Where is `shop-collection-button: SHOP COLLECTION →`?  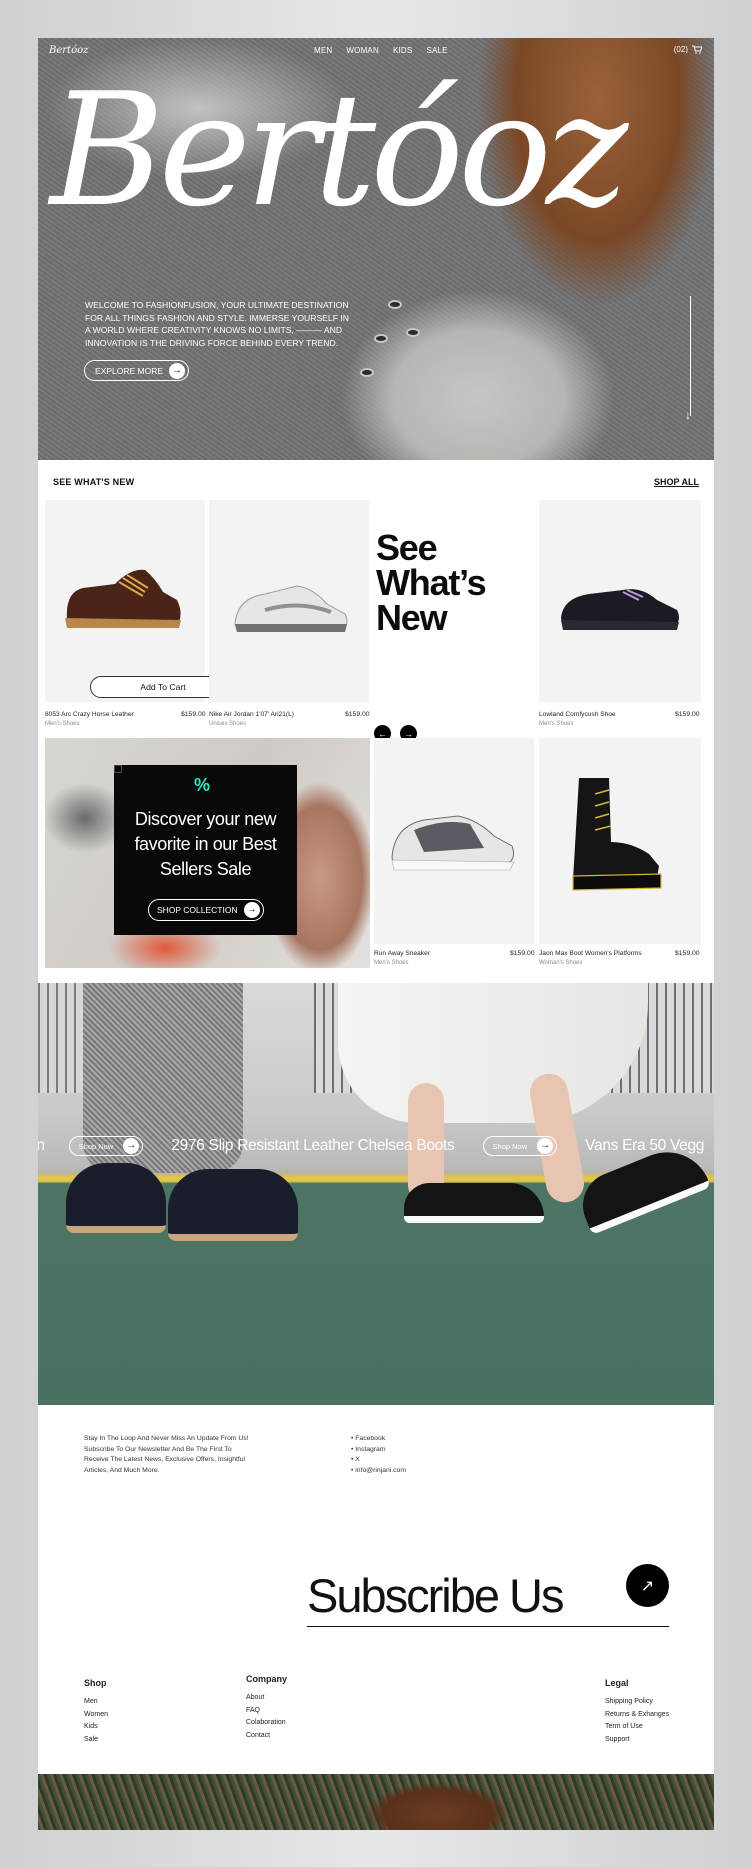 shop-collection-button: SHOP COLLECTION → is located at coordinates (206, 910).